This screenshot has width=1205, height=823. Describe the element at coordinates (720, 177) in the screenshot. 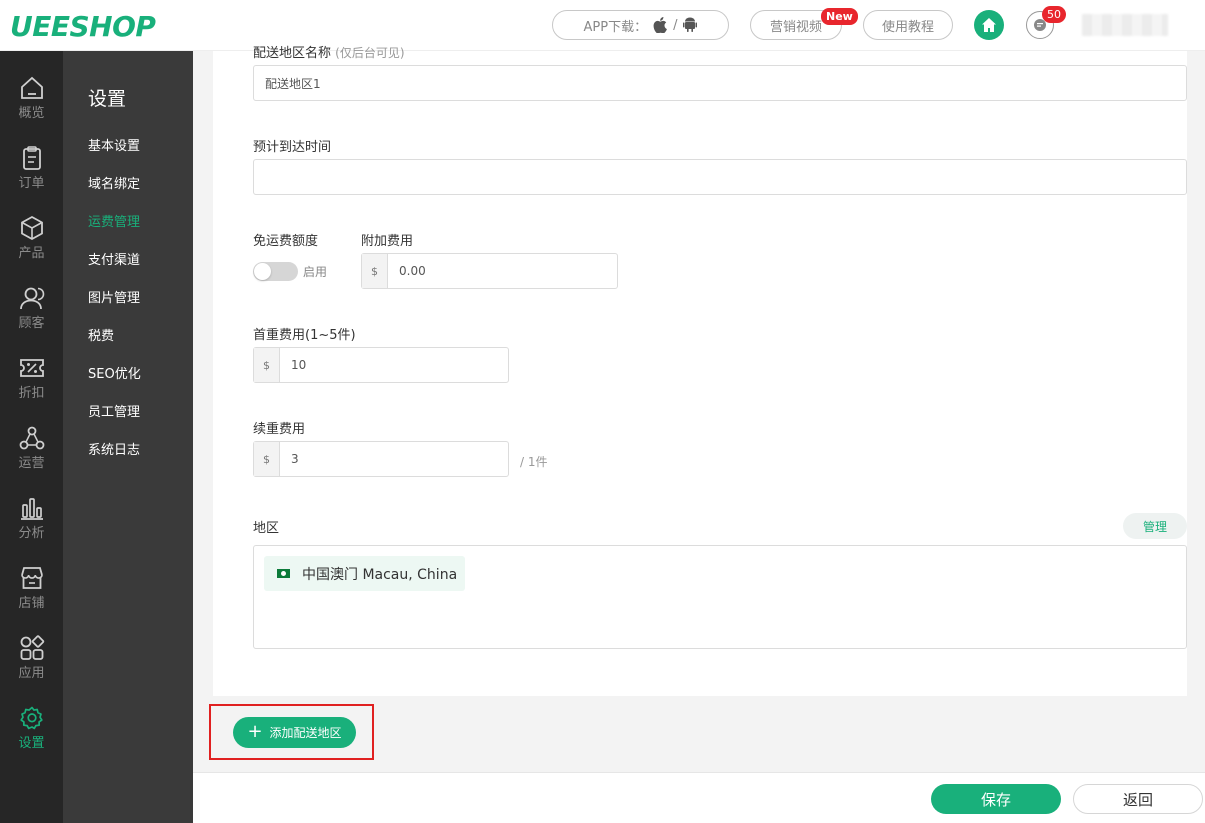

I see `eta-input` at that location.